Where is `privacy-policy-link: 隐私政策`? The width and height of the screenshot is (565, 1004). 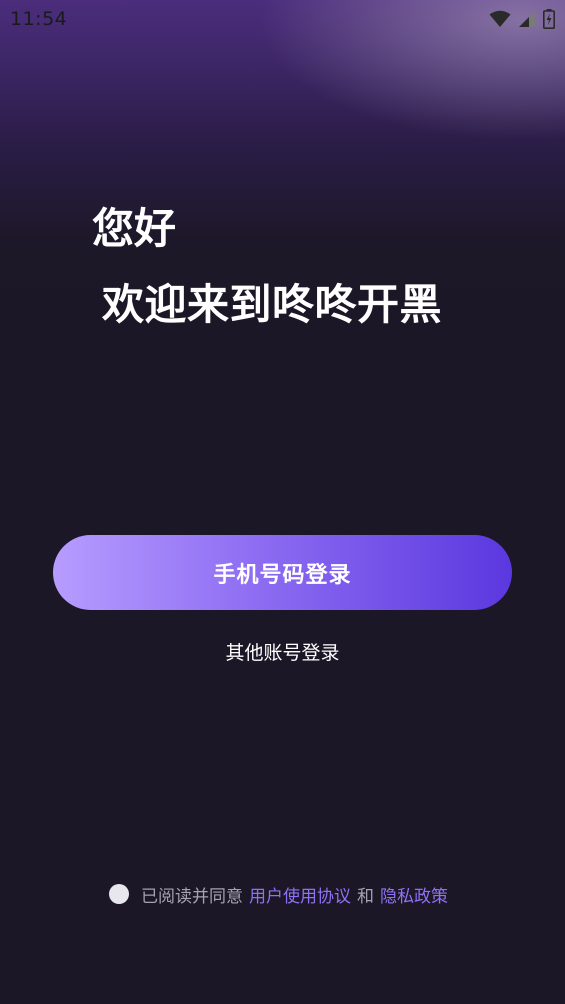 privacy-policy-link: 隐私政策 is located at coordinates (414, 894).